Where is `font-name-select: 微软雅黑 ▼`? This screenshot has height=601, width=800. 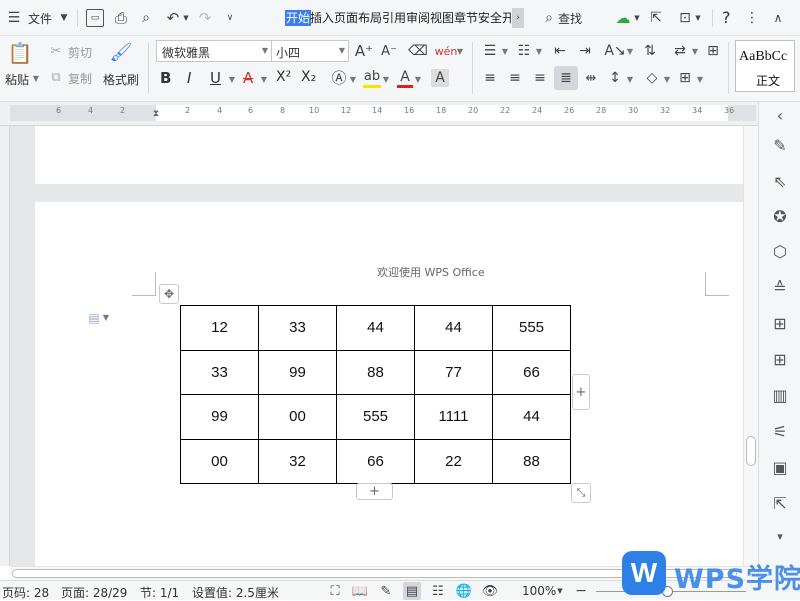
font-name-select: 微软雅黑 ▼ is located at coordinates (214, 51).